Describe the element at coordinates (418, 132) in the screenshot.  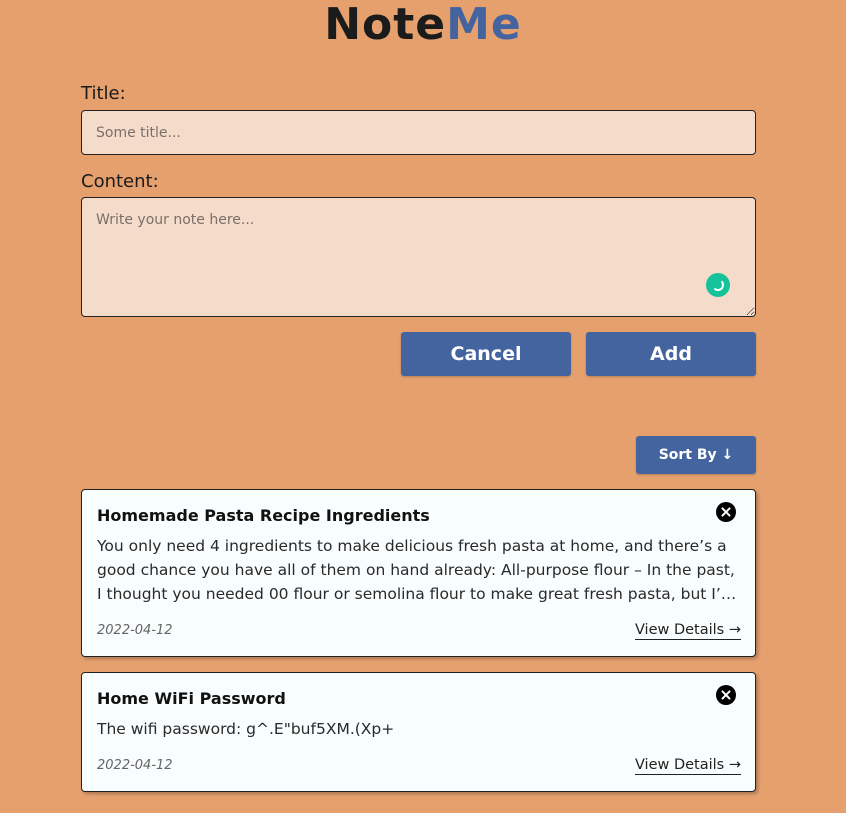
I see `title-input` at that location.